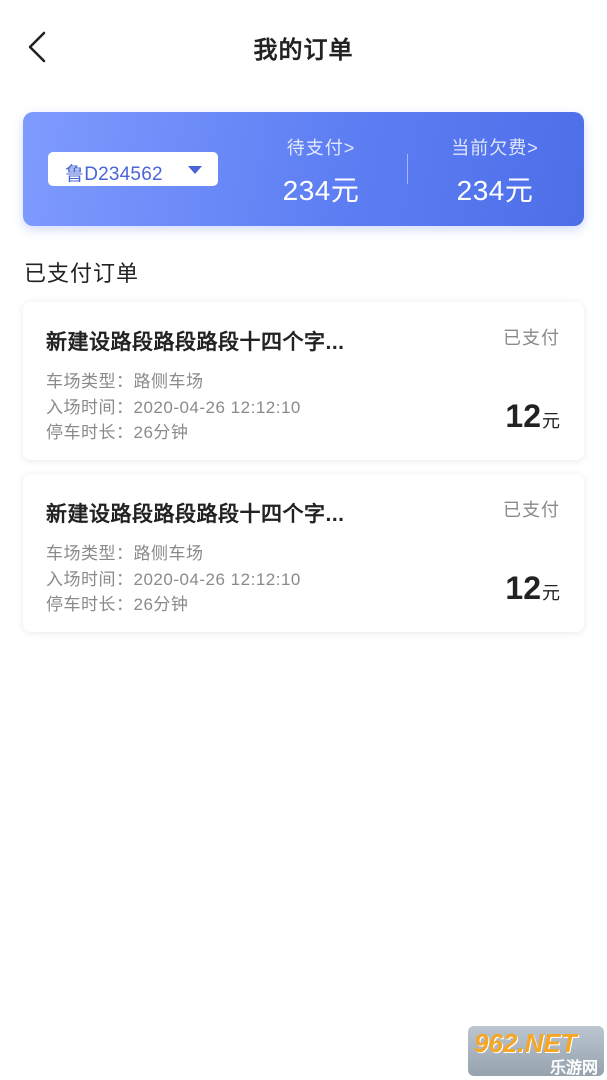 This screenshot has width=607, height=1080. Describe the element at coordinates (321, 190) in the screenshot. I see `pending-value: 234元` at that location.